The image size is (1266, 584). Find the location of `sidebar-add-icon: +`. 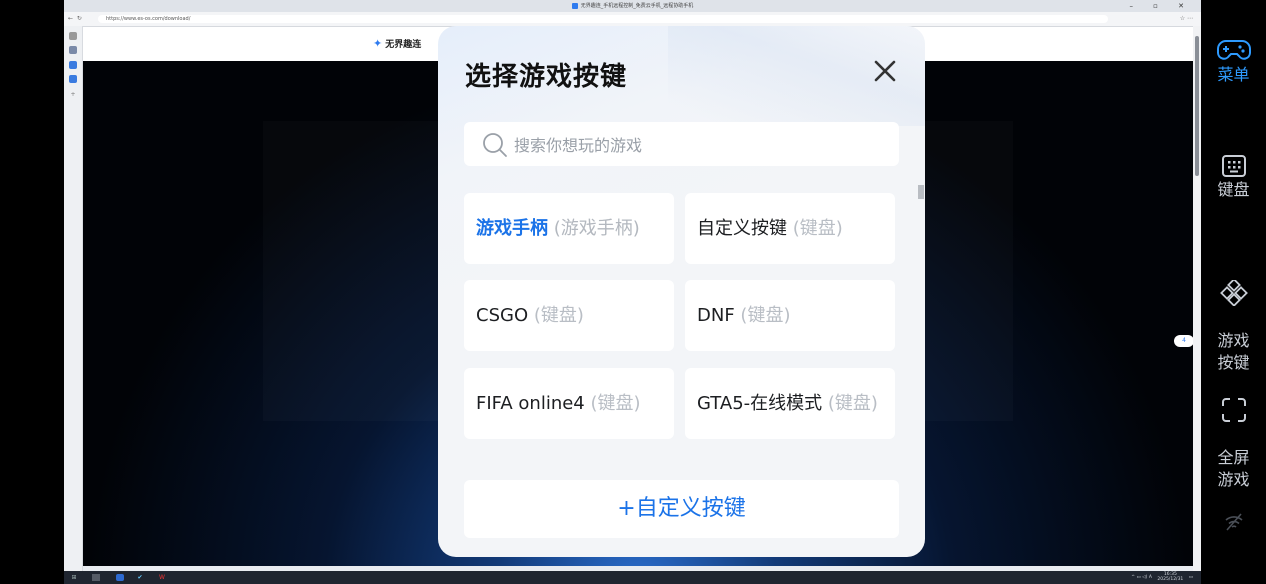

sidebar-add-icon: + is located at coordinates (73, 95).